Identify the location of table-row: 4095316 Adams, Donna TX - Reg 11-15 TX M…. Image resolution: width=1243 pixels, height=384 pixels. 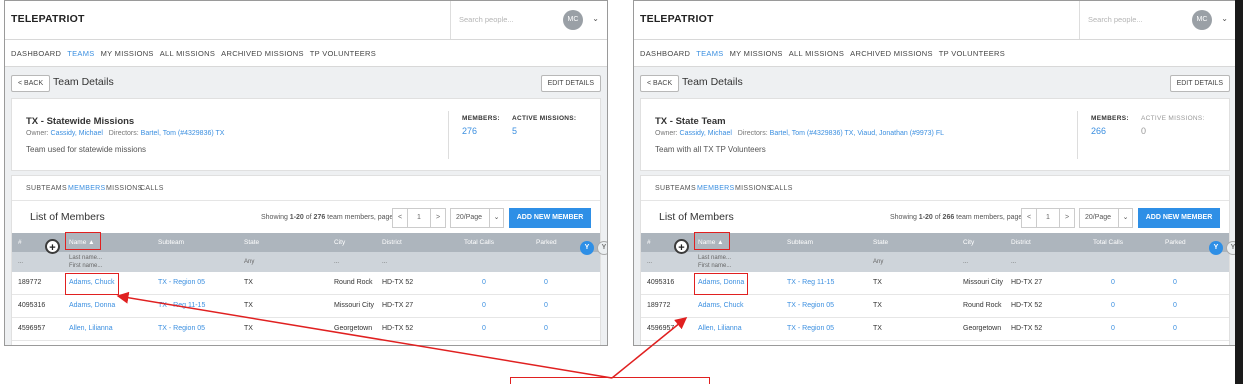
(306, 306).